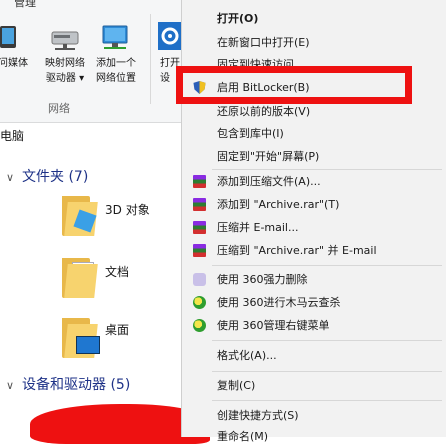 The image size is (446, 448). What do you see at coordinates (314, 385) in the screenshot?
I see `menu-item-copy: 复制(C)` at bounding box center [314, 385].